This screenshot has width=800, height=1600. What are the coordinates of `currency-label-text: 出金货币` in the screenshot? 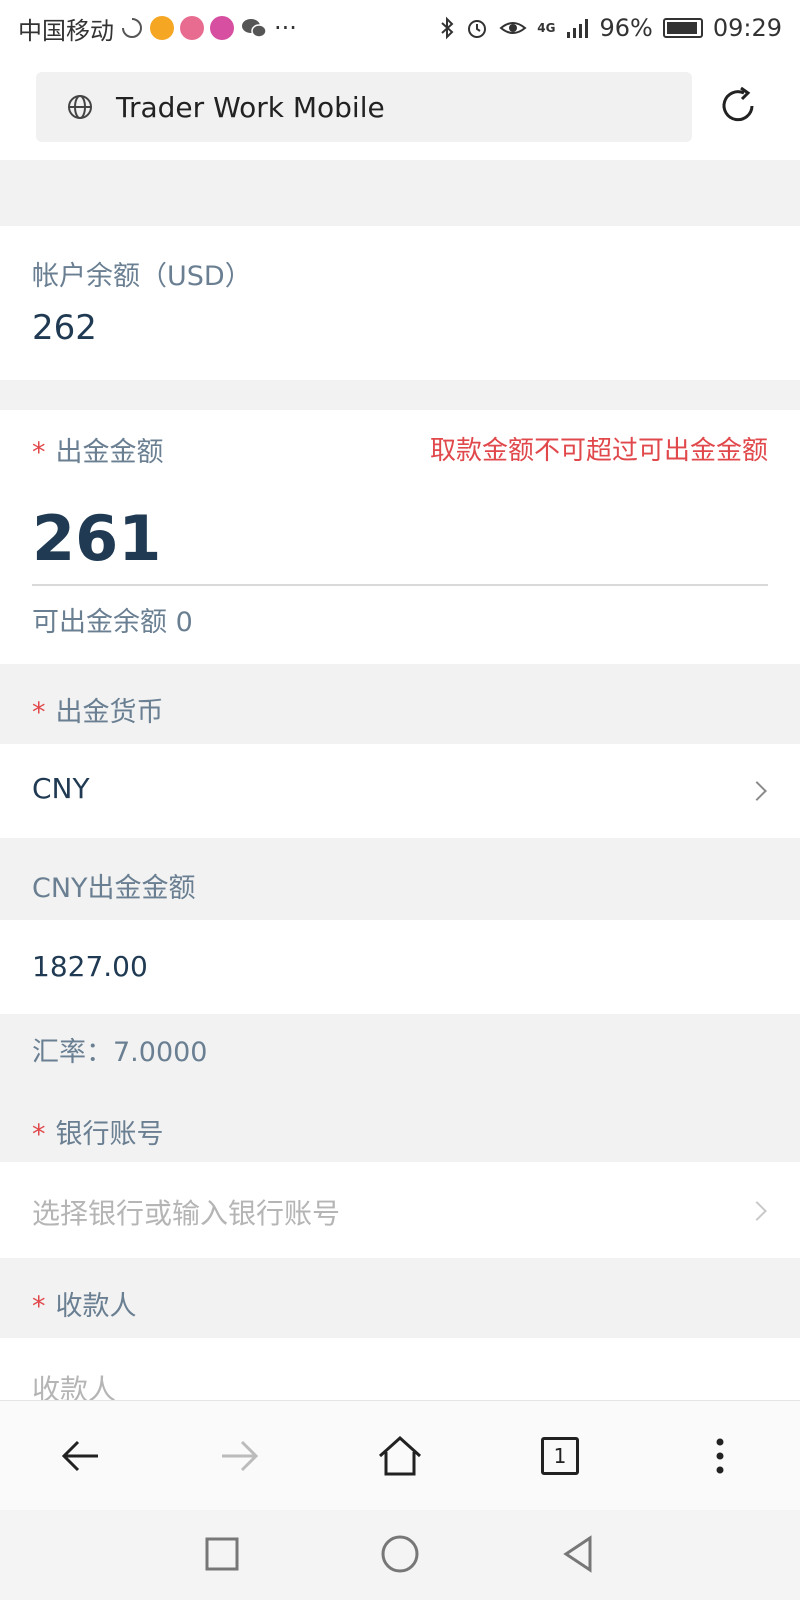 It's located at (109, 712).